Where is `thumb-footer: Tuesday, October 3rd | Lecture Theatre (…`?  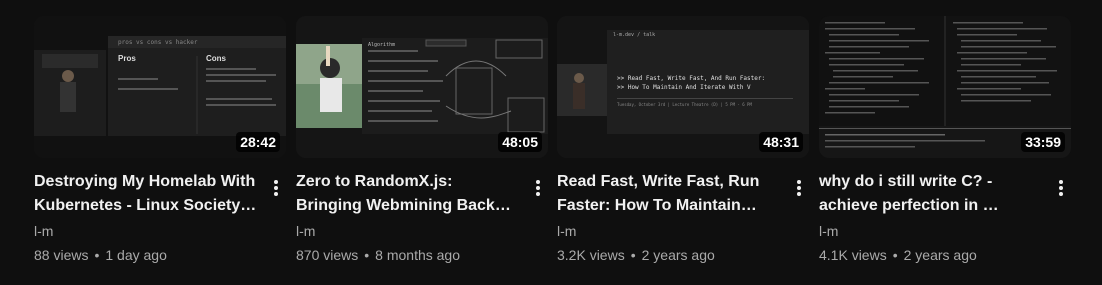
thumb-footer: Tuesday, October 3rd | Lecture Theatre (… is located at coordinates (684, 104).